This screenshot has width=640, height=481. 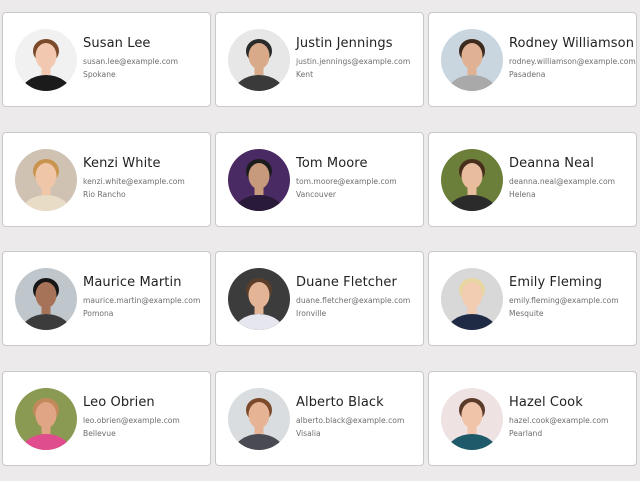 What do you see at coordinates (99, 74) in the screenshot?
I see `contact-city: Spokane` at bounding box center [99, 74].